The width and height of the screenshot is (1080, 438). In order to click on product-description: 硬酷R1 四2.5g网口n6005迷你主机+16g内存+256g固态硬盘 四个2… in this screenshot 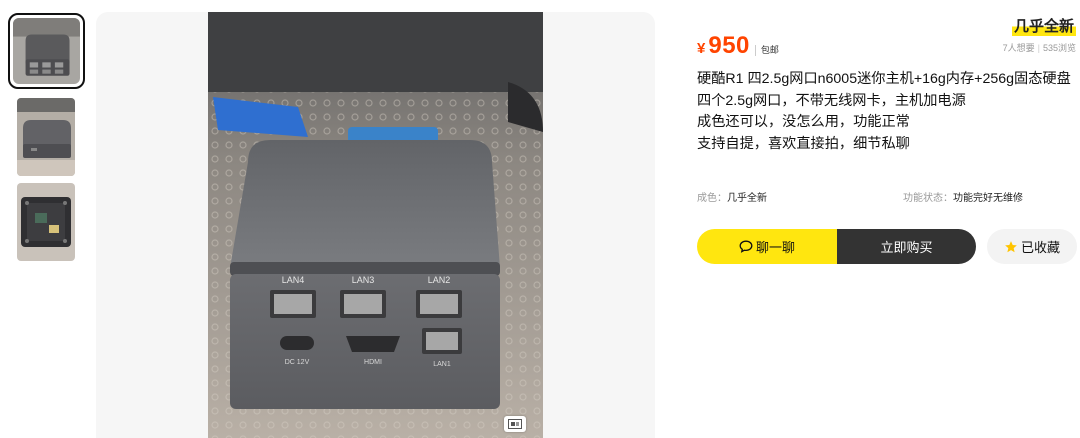, I will do `click(887, 112)`.